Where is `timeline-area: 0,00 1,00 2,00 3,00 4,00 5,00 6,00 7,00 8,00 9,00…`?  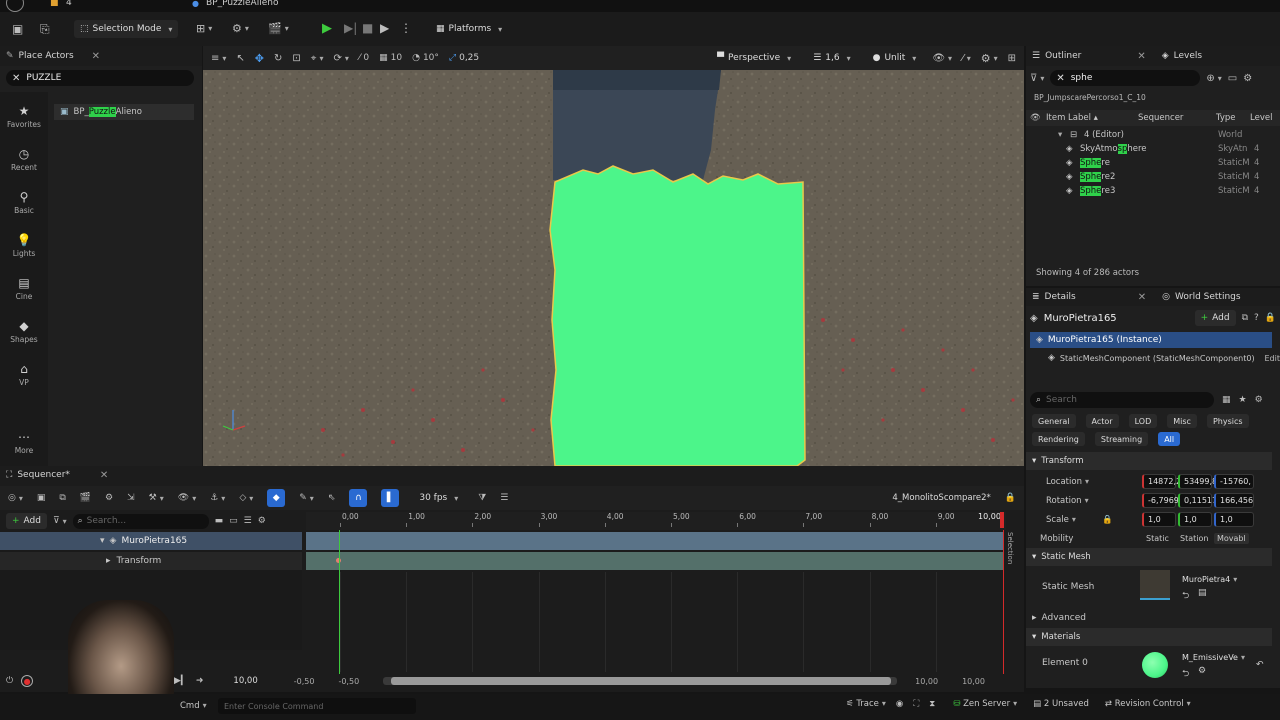 timeline-area: 0,00 1,00 2,00 3,00 4,00 5,00 6,00 7,00 8,00 9,00… is located at coordinates (656, 592).